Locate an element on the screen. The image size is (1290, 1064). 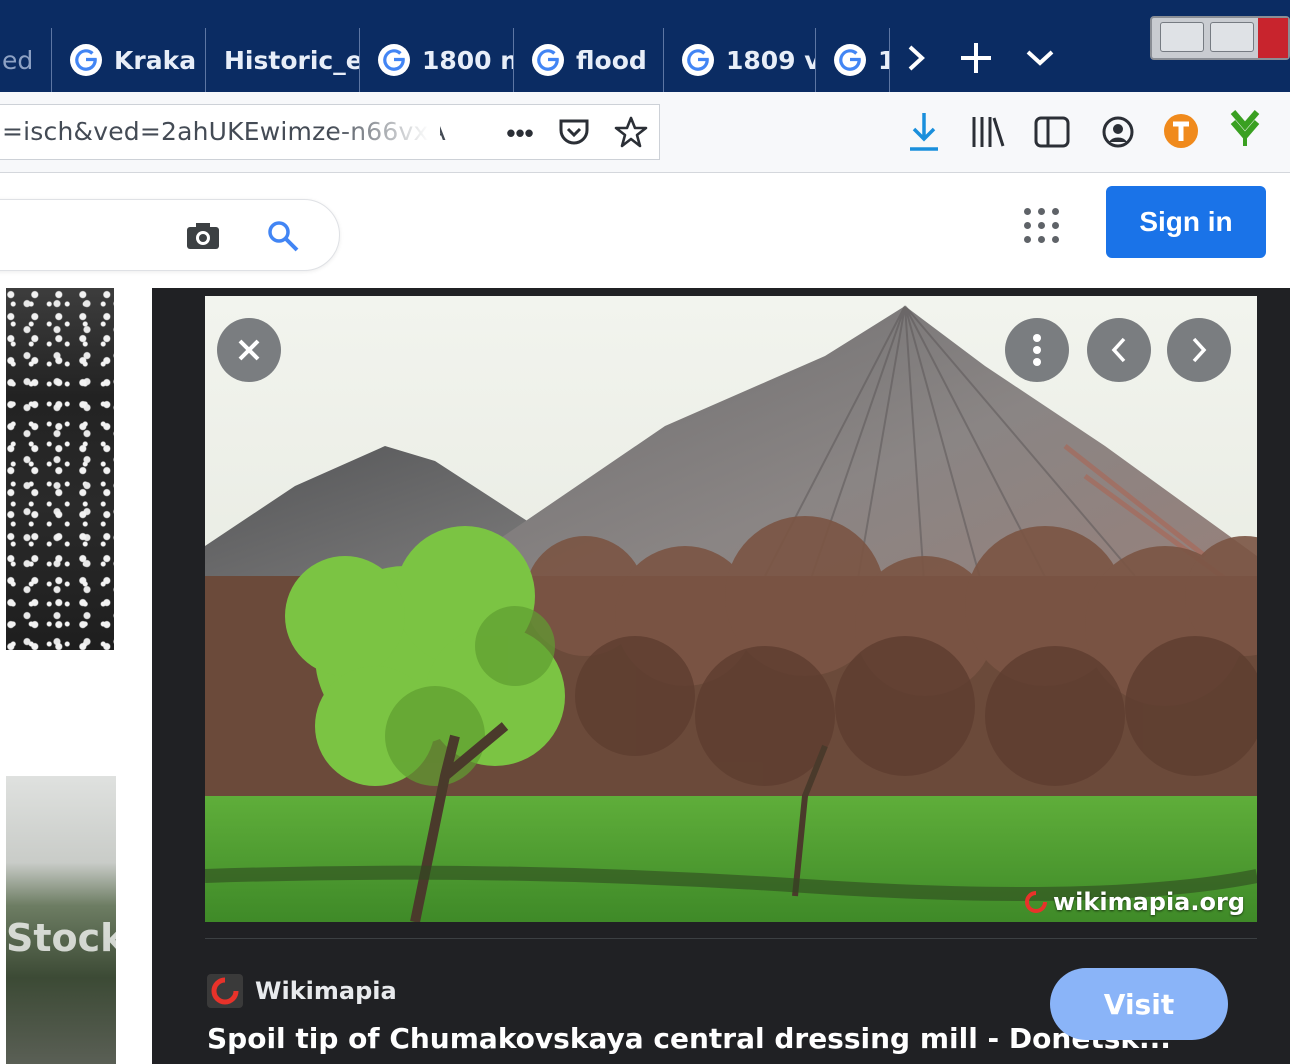
new-tab-plus-icon is located at coordinates (976, 58).